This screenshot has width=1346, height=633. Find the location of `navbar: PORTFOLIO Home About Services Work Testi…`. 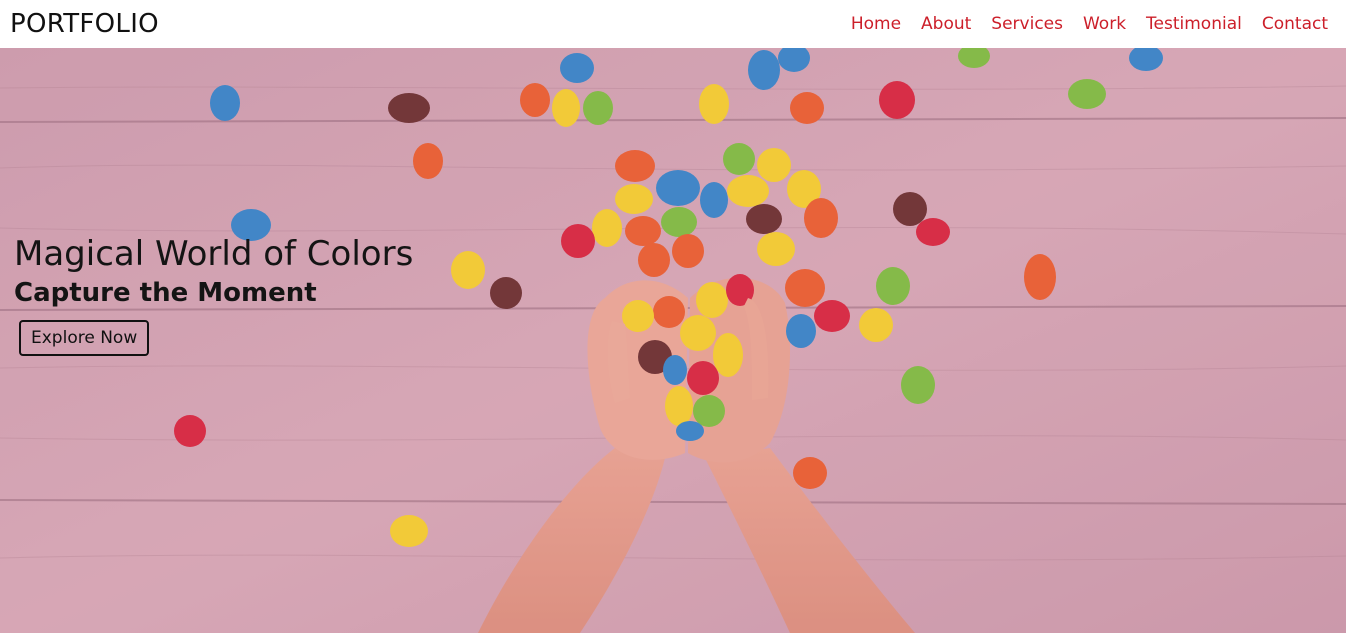

navbar: PORTFOLIO Home About Services Work Testi… is located at coordinates (673, 24).